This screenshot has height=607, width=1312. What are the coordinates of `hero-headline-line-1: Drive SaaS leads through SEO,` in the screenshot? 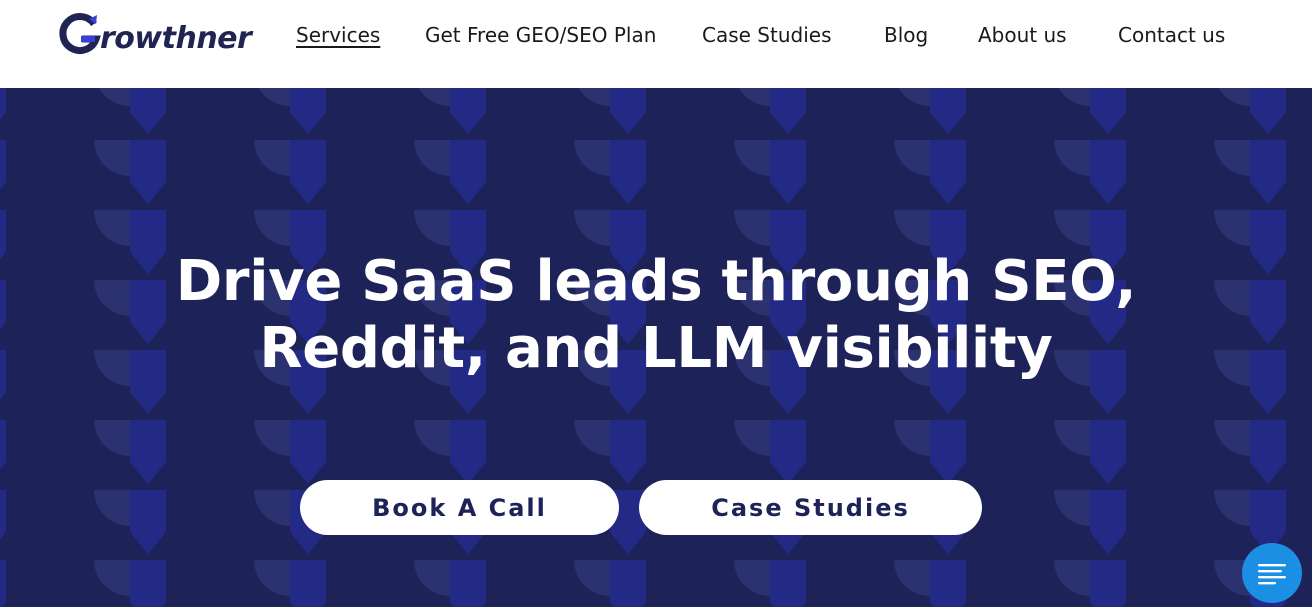 It's located at (656, 281).